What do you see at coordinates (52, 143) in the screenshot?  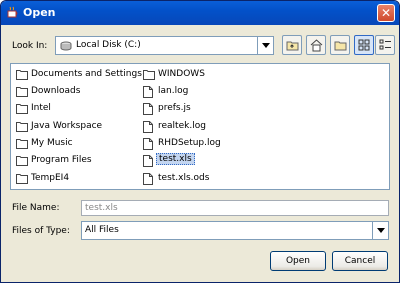 I see `list-item-label: My Music` at bounding box center [52, 143].